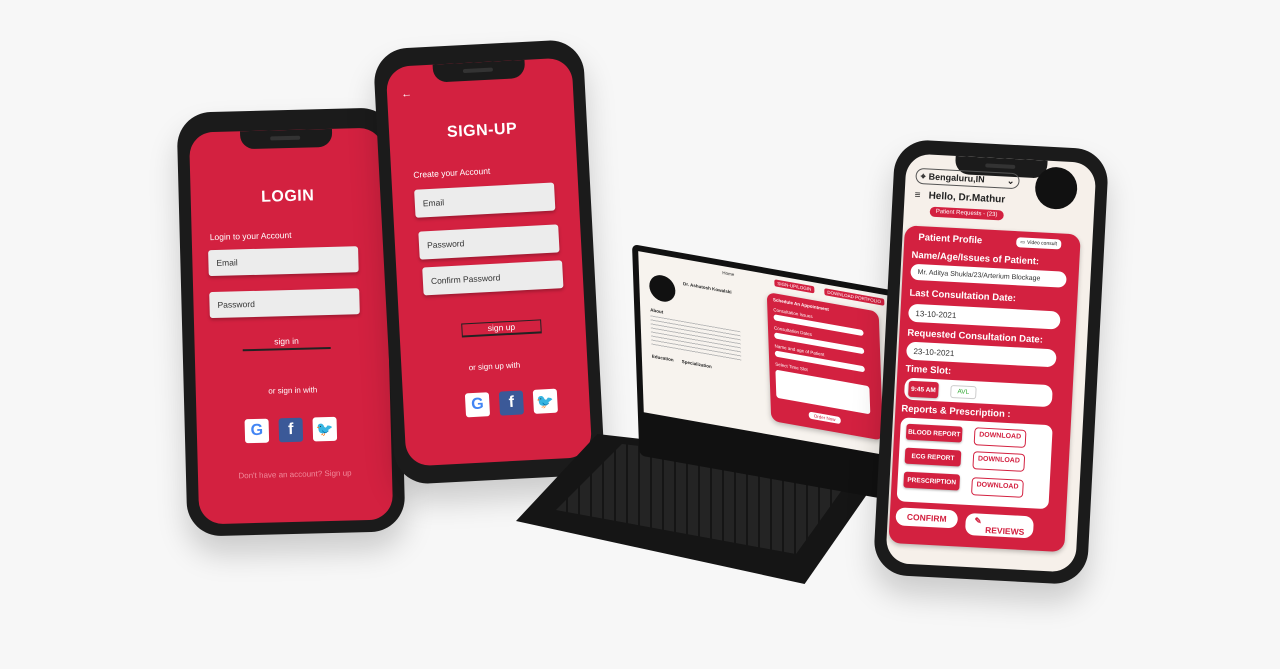 The height and width of the screenshot is (669, 1280). Describe the element at coordinates (978, 392) in the screenshot. I see `time-slot-field: 9:45 AM AVL` at that location.